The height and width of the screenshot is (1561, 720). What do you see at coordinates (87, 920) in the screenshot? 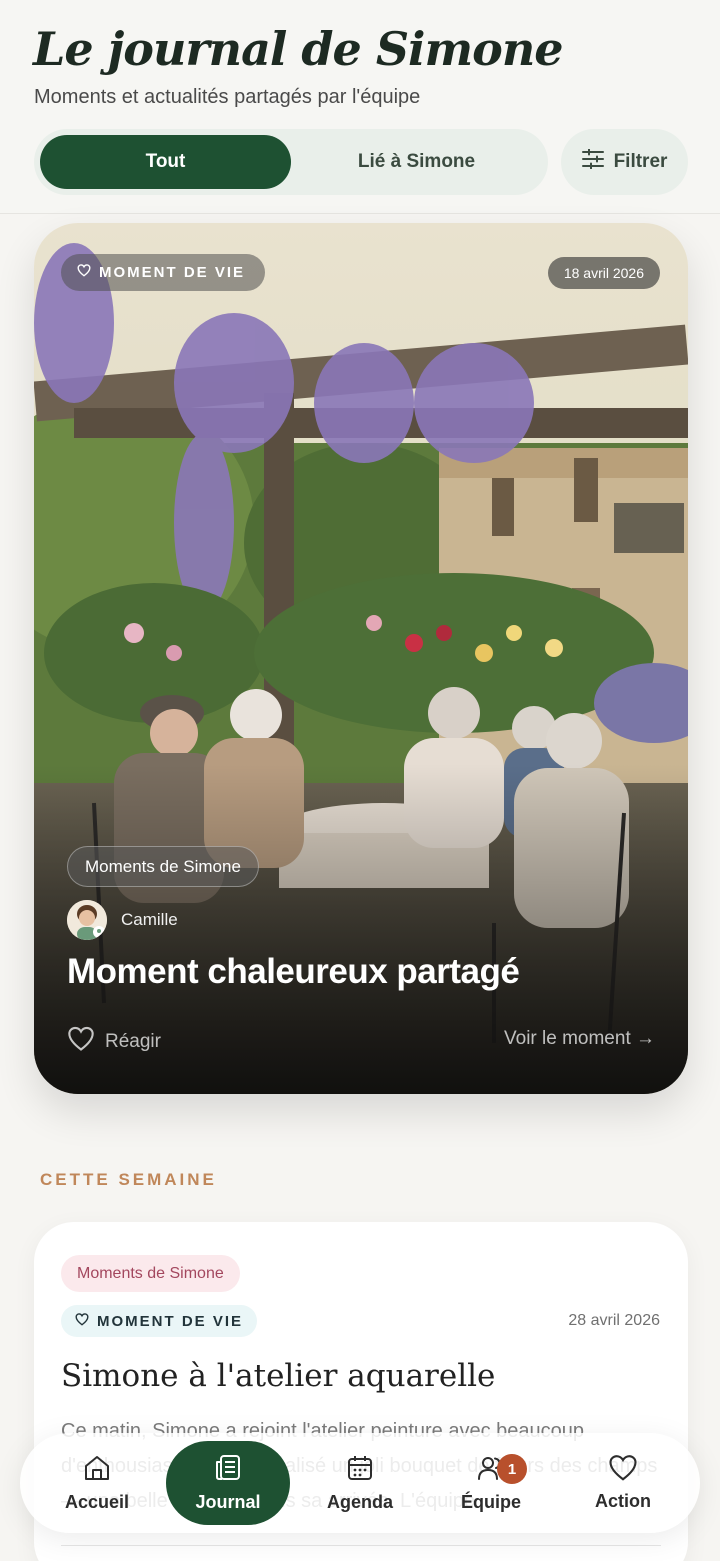
I see `avatar` at bounding box center [87, 920].